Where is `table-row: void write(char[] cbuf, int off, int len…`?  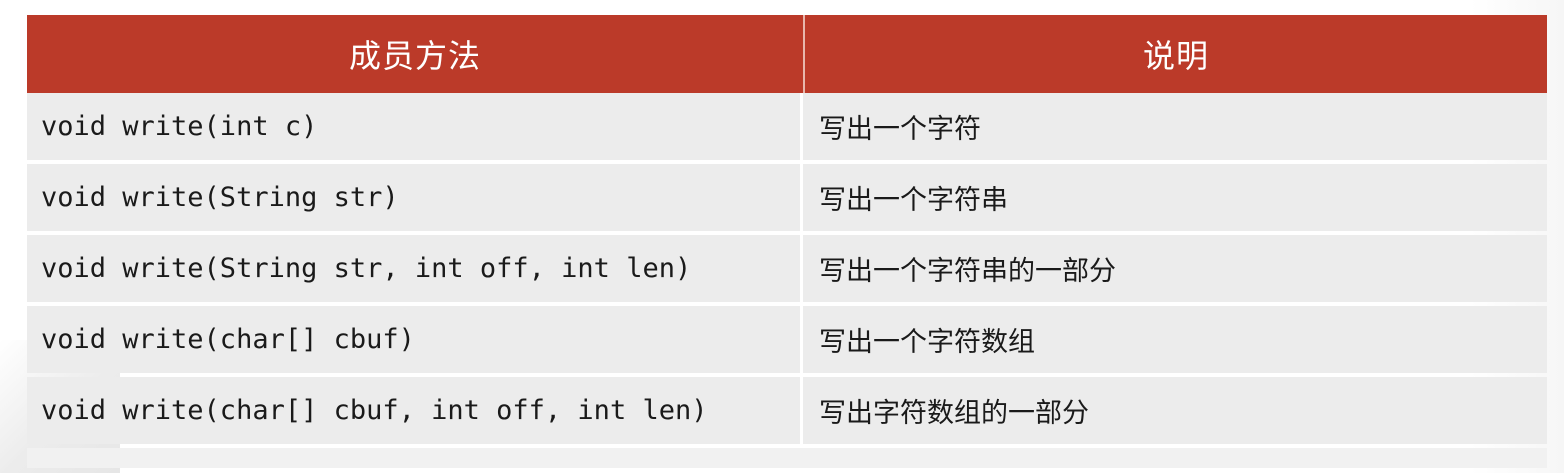
table-row: void write(char[] cbuf, int off, int len… is located at coordinates (787, 410).